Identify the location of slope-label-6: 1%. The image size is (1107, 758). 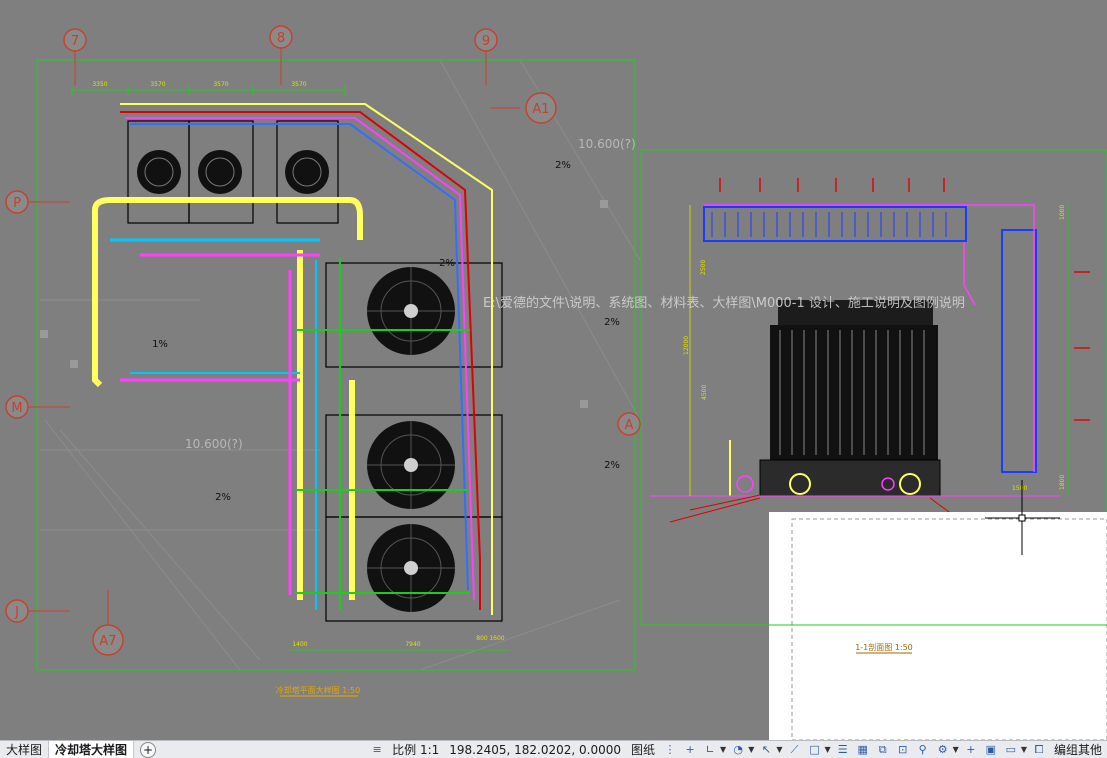
(160, 344).